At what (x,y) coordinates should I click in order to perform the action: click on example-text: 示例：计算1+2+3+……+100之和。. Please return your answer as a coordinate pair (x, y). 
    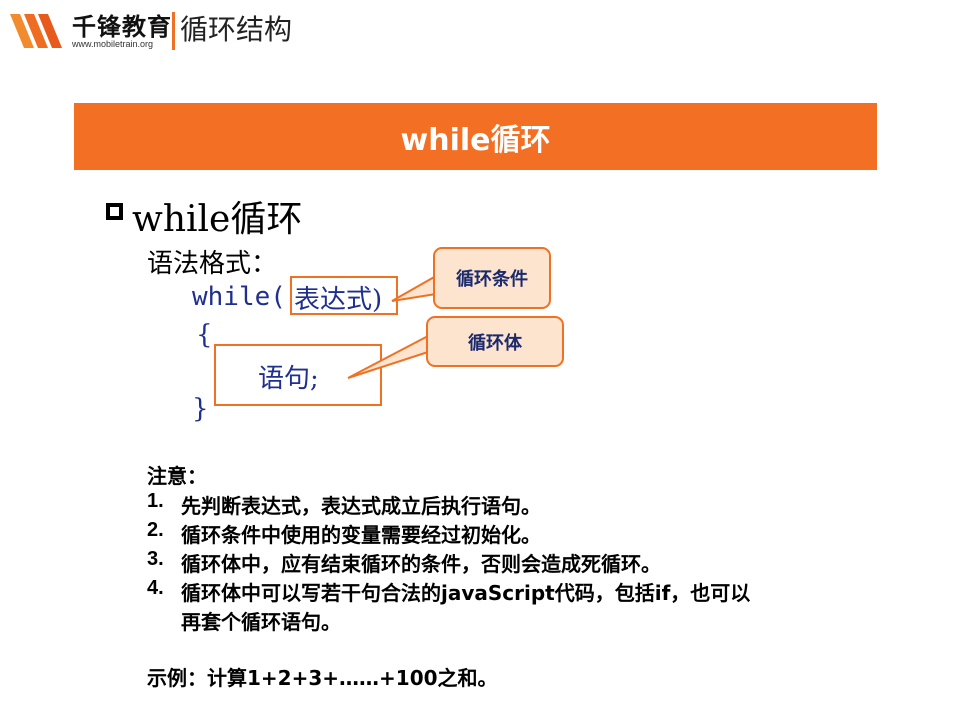
    Looking at the image, I should click on (322, 678).